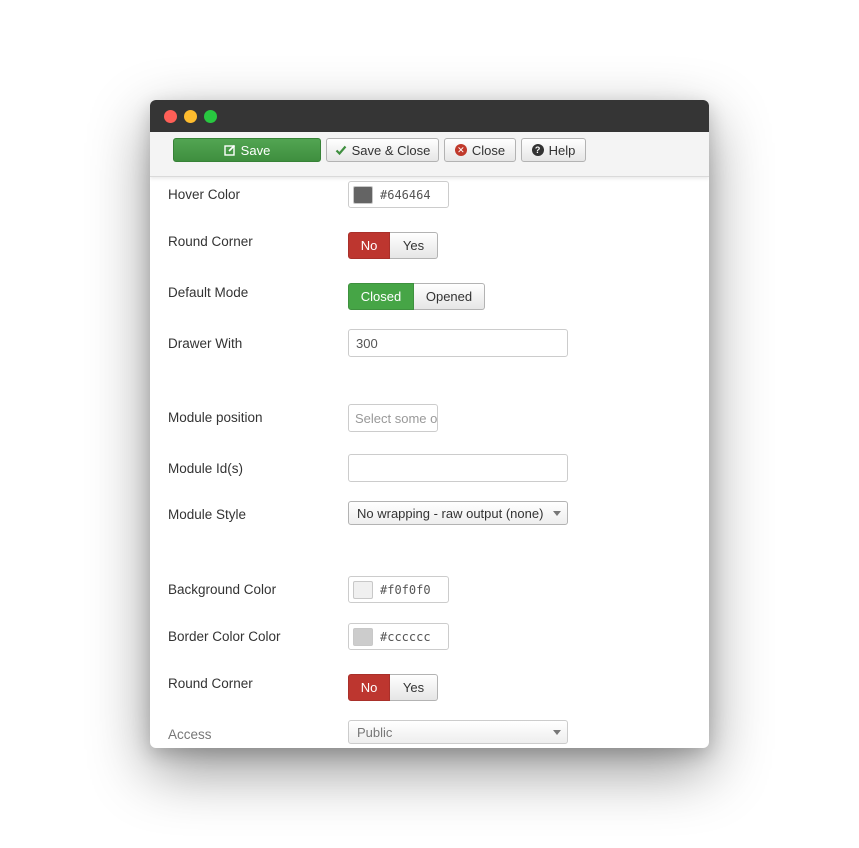 The height and width of the screenshot is (848, 859). I want to click on drawer-with-label: Drawer With, so click(205, 343).